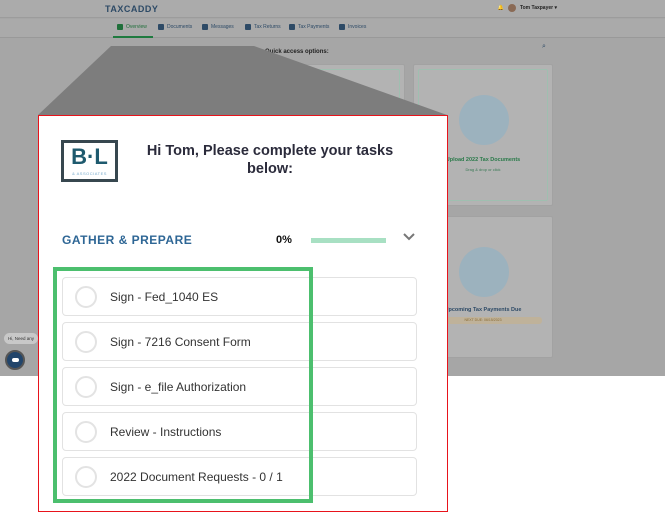  What do you see at coordinates (15, 360) in the screenshot?
I see `chat-button` at bounding box center [15, 360].